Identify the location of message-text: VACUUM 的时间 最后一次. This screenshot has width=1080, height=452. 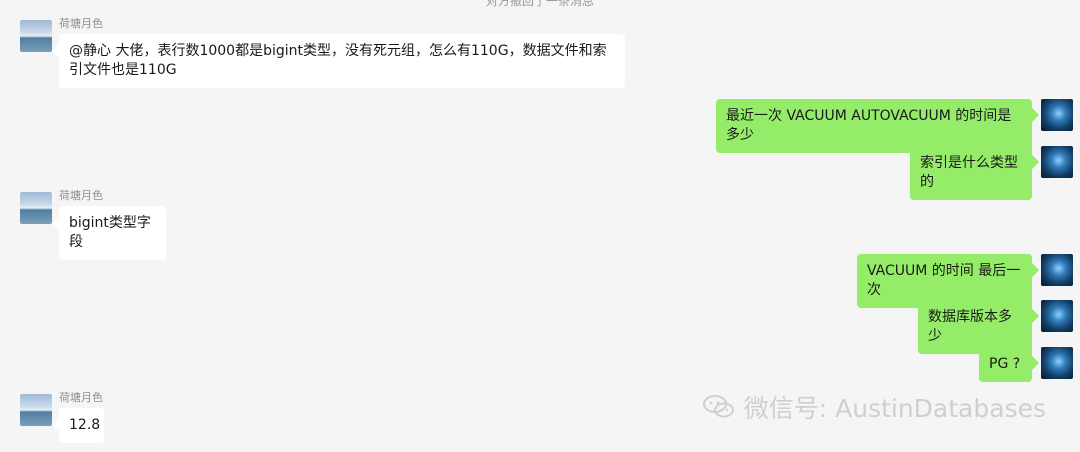
(944, 280).